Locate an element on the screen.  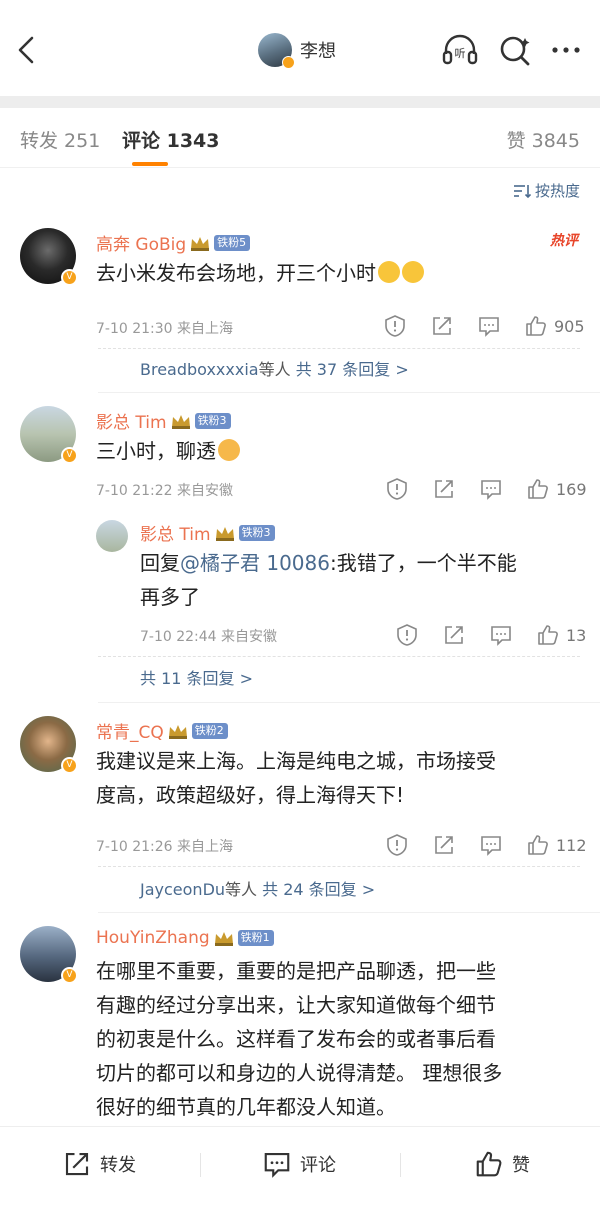
like-label: 赞 is located at coordinates (521, 1165).